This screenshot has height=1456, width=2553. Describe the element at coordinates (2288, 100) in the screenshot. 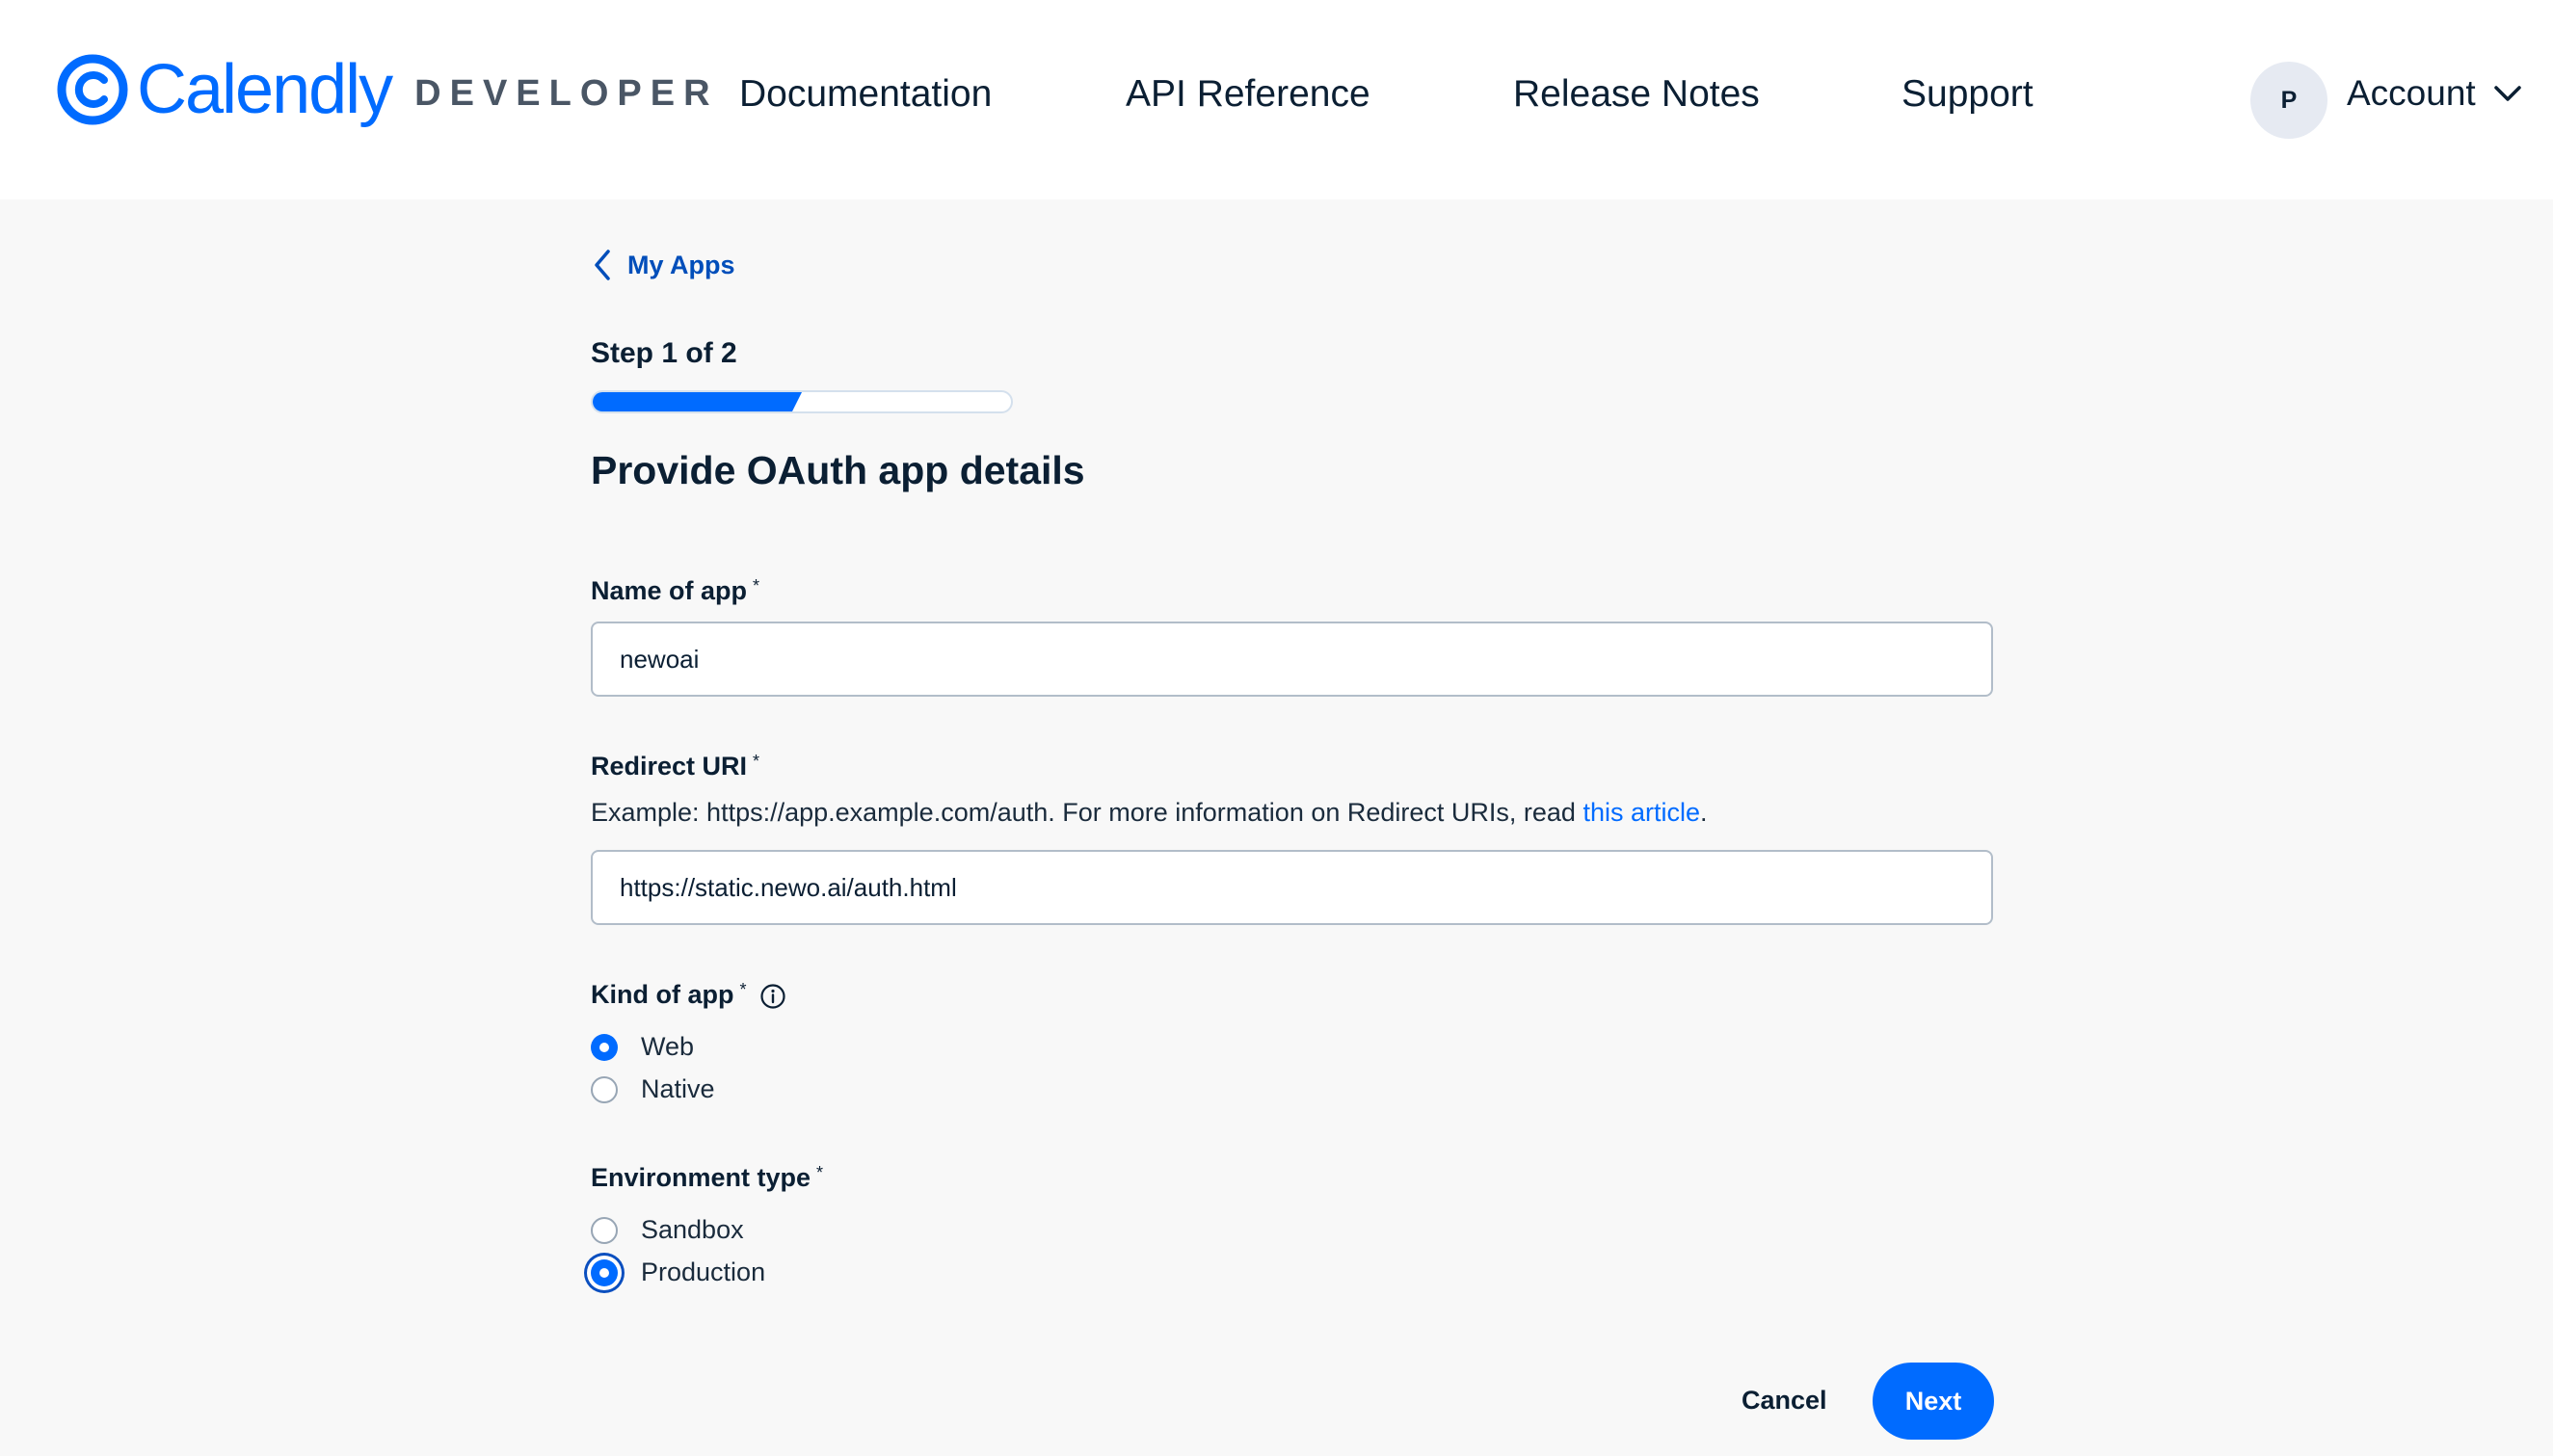

I see `avatar: P` at that location.